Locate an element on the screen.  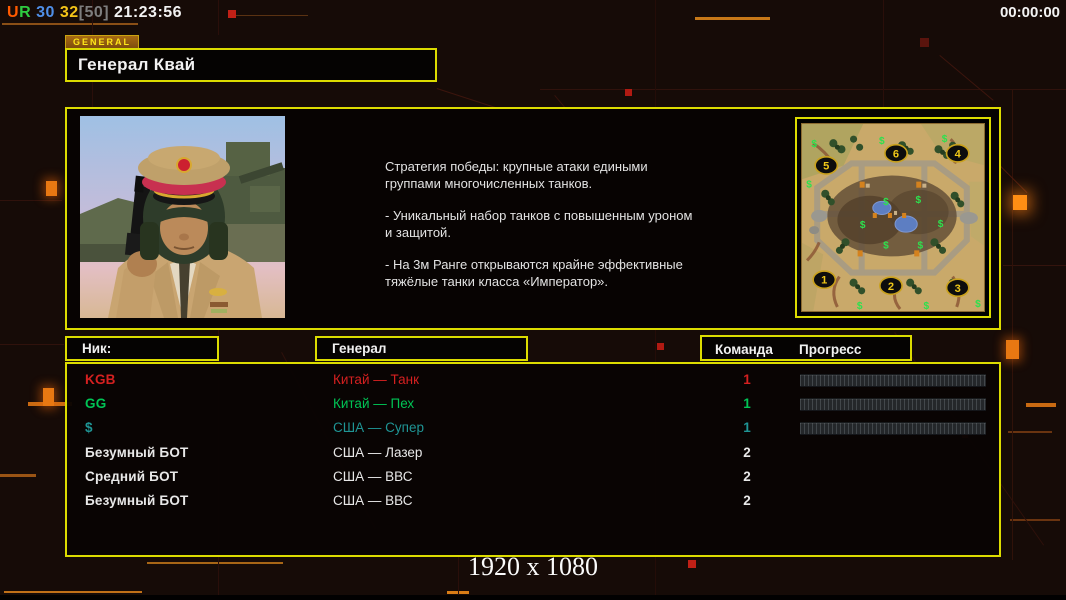
header-team: Команда is located at coordinates (744, 349).